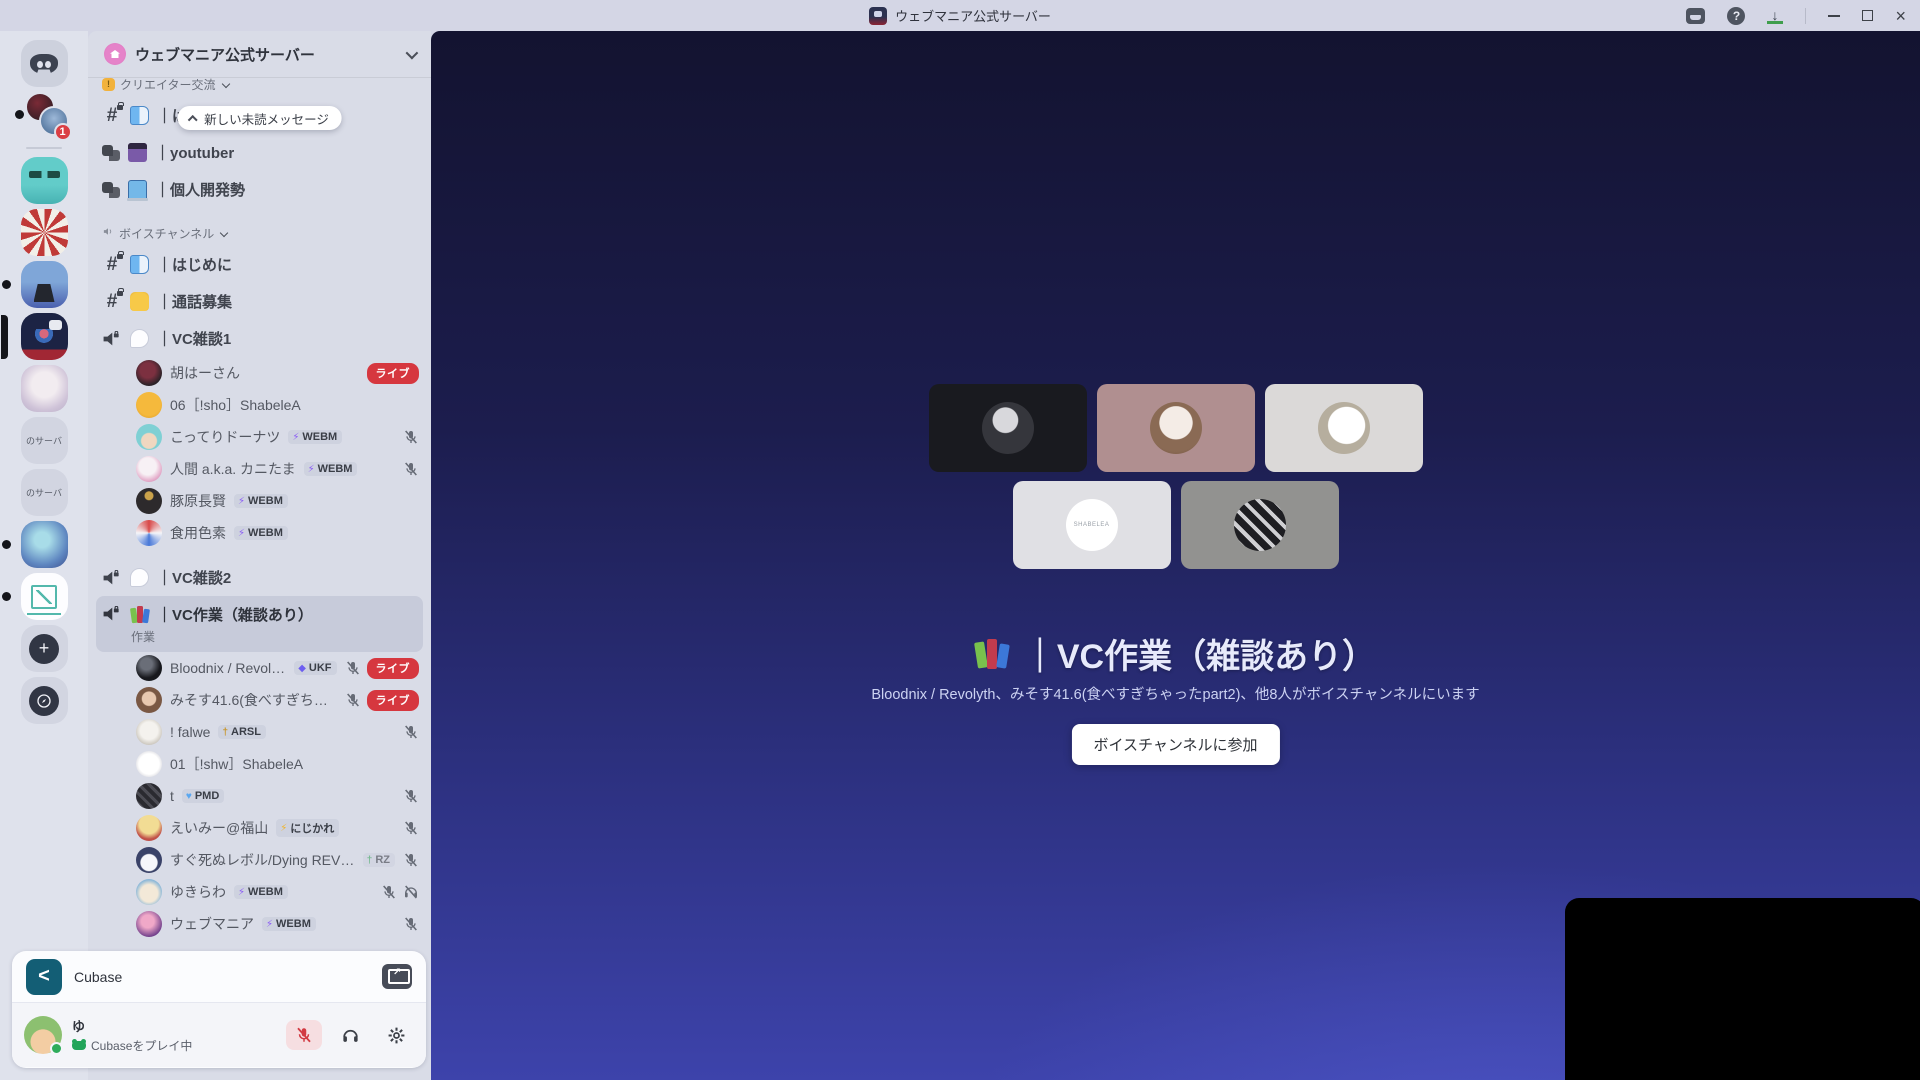 The width and height of the screenshot is (1920, 1080). Describe the element at coordinates (1900, 16) in the screenshot. I see `close-button: ×` at that location.